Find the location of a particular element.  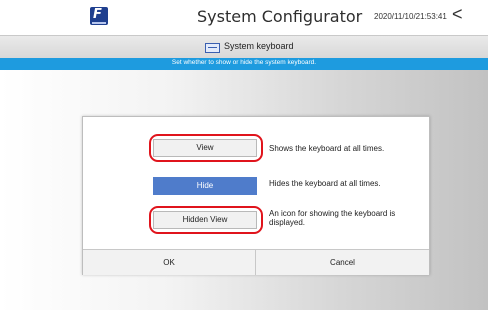

section-header: System keyboard is located at coordinates (244, 47).